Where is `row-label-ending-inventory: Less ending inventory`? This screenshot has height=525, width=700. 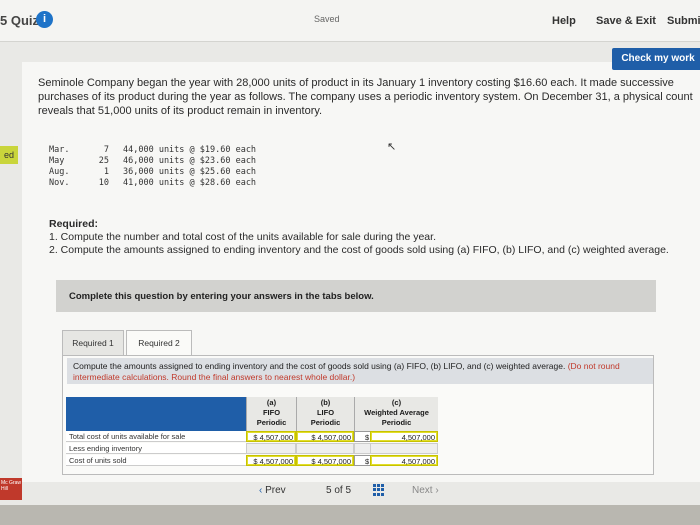 row-label-ending-inventory: Less ending inventory is located at coordinates (156, 448).